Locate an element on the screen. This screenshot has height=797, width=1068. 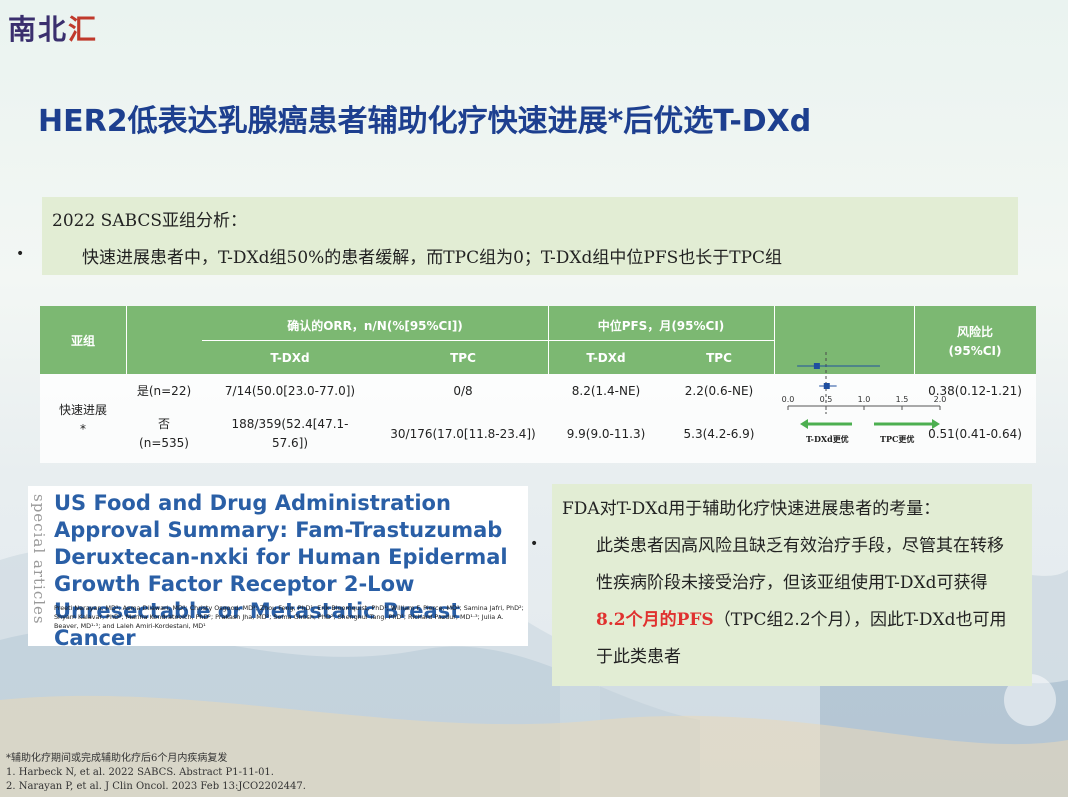
forest-right-label: TPC更优 is located at coordinates (897, 439).